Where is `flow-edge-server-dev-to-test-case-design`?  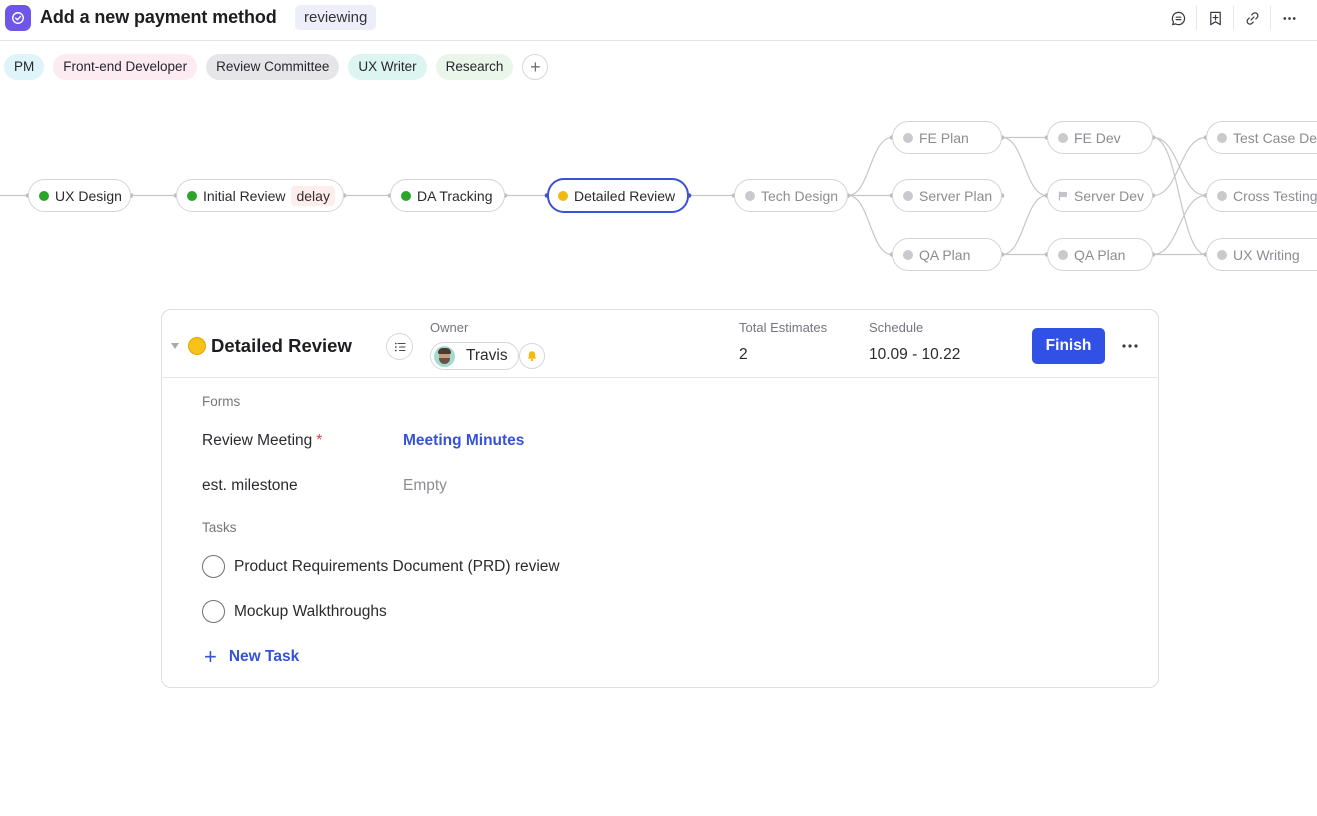
flow-edge-server-dev-to-test-case-design is located at coordinates (1179, 166).